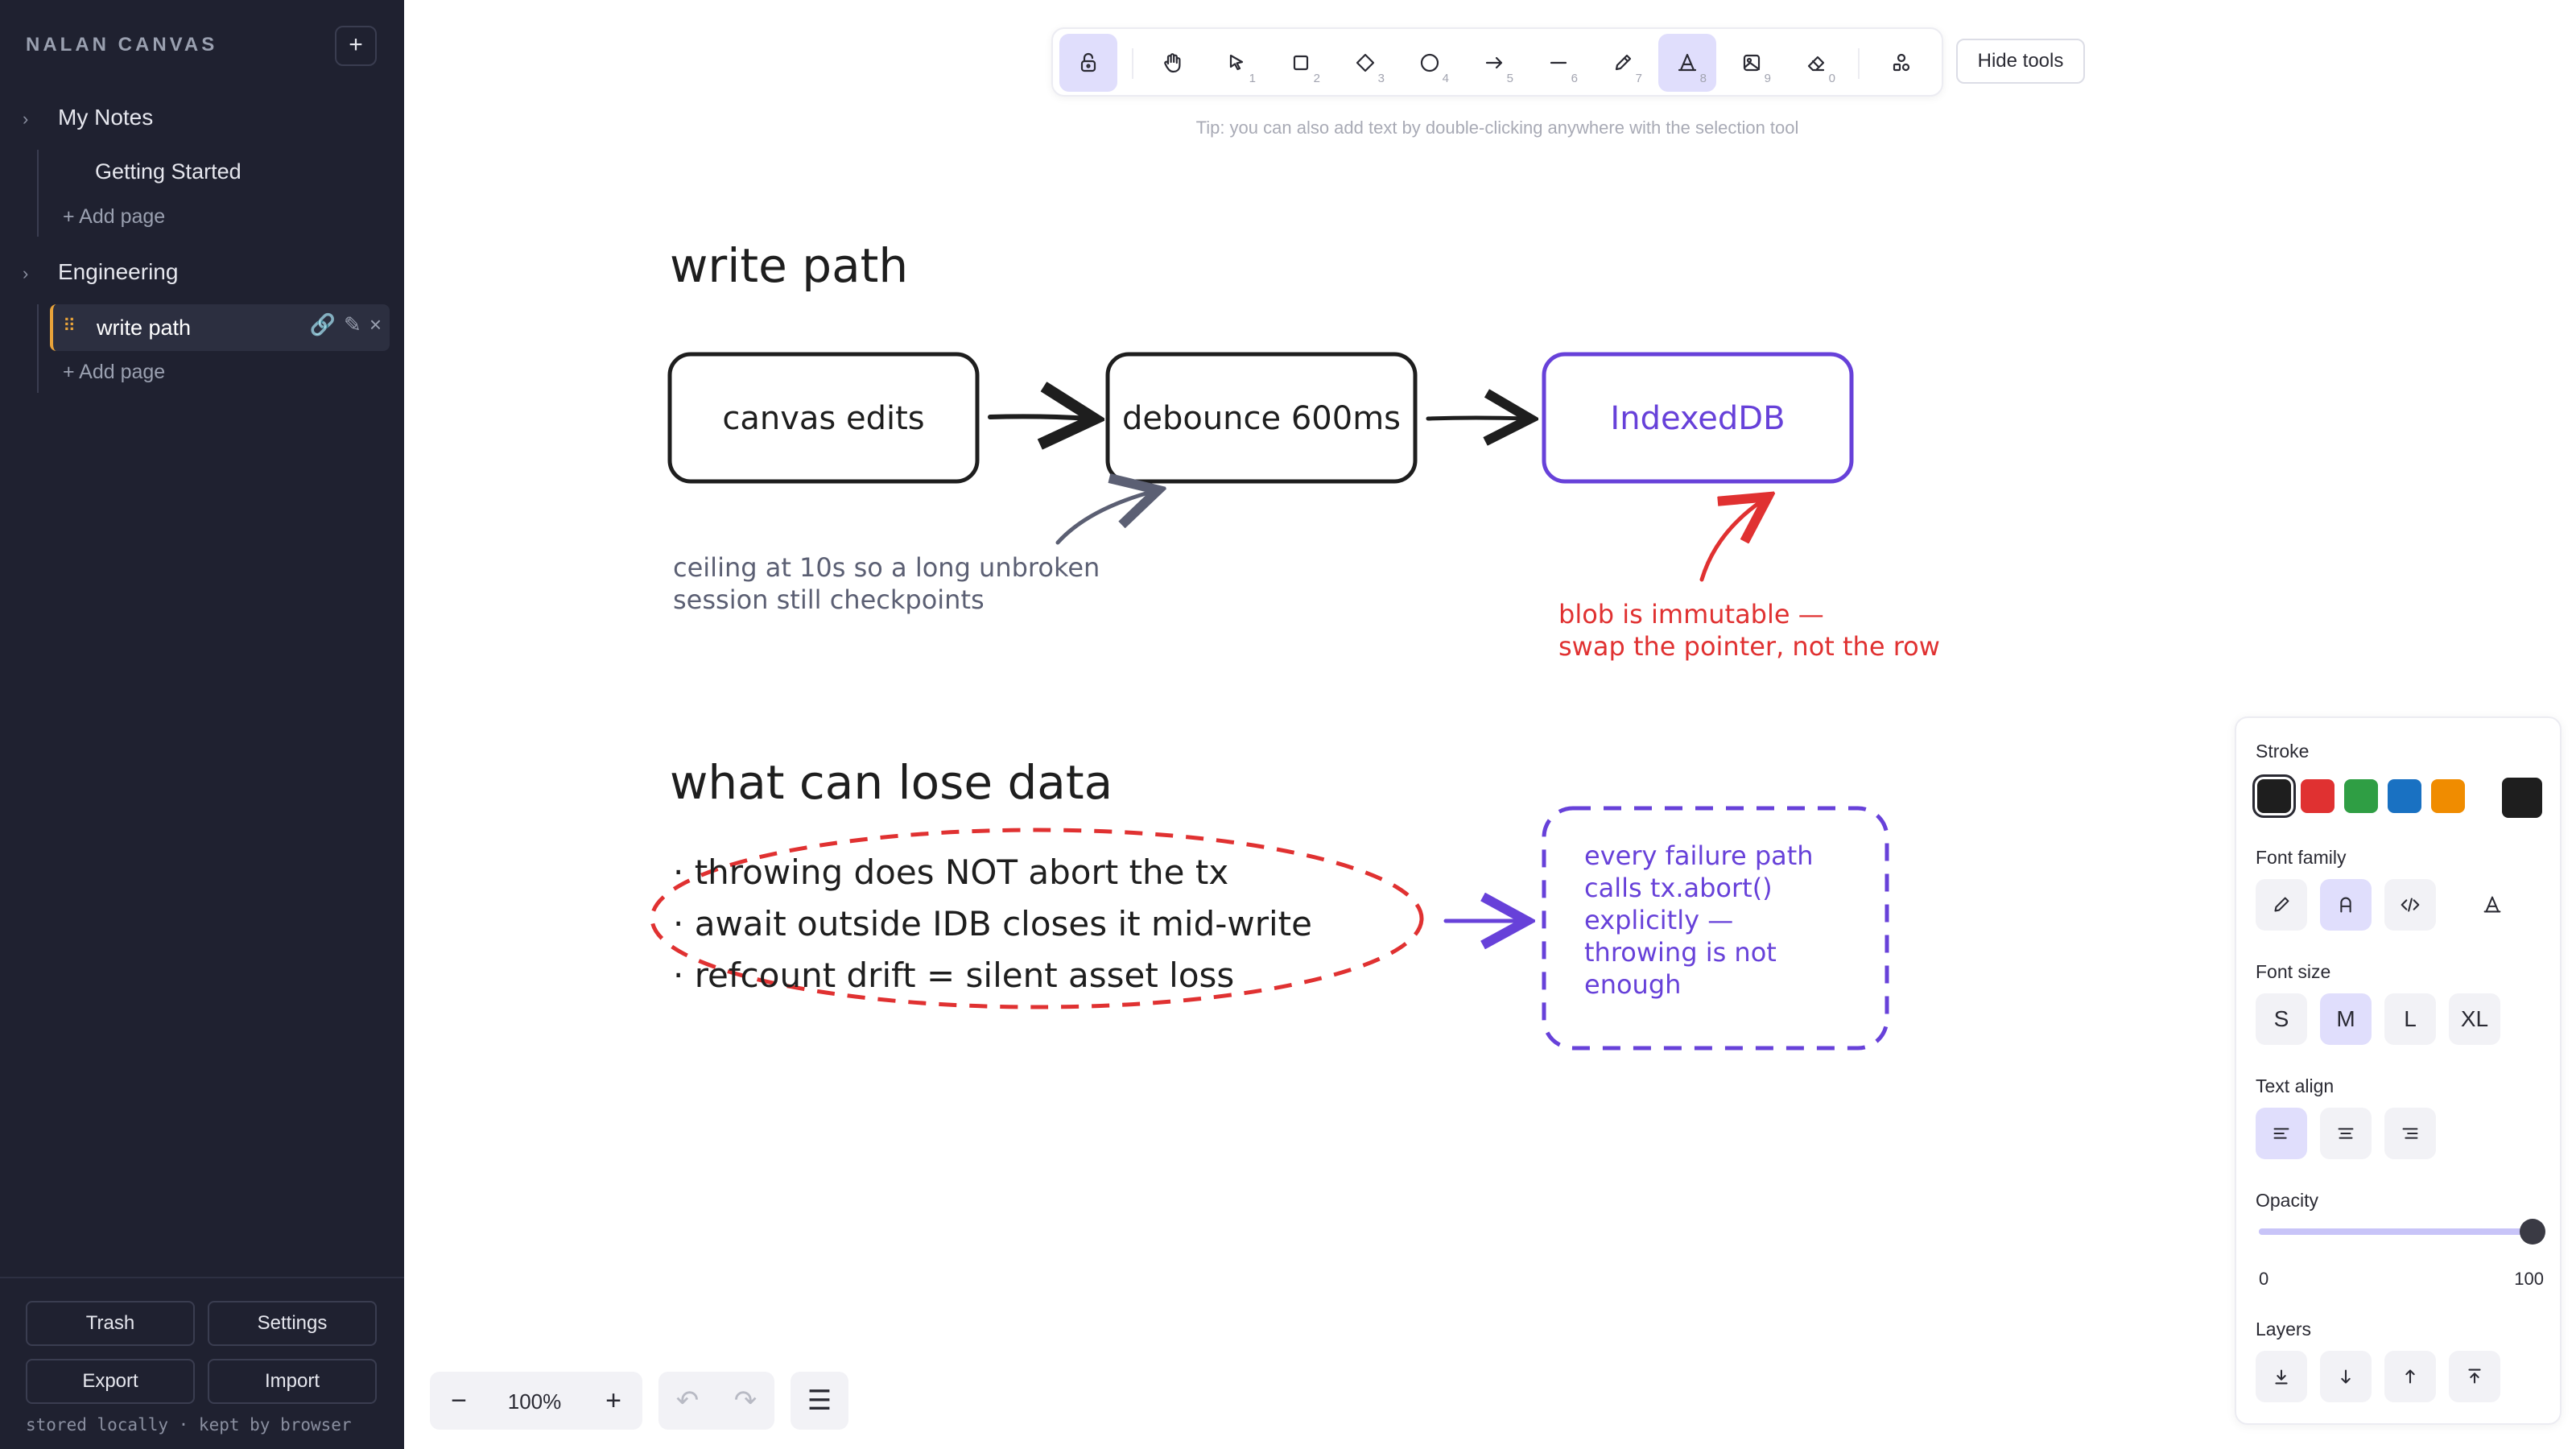 The width and height of the screenshot is (2576, 1449). What do you see at coordinates (1831, 78) in the screenshot?
I see `shortcut-key: 0` at bounding box center [1831, 78].